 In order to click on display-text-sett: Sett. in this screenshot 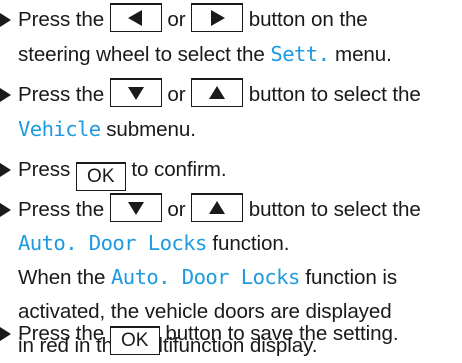, I will do `click(300, 54)`.